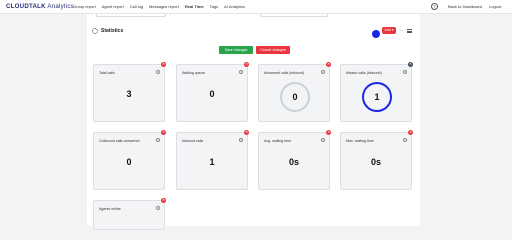 This screenshot has width=512, height=240. I want to click on card-title: Max. waiting time, so click(360, 141).